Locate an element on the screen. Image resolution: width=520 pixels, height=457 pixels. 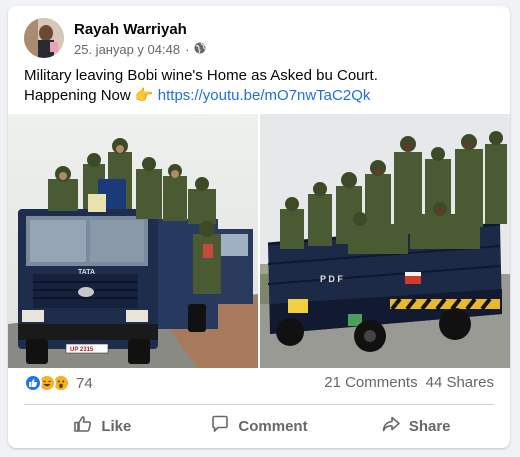
engagement-counts: 21 Comments 44 Shares is located at coordinates (409, 382).